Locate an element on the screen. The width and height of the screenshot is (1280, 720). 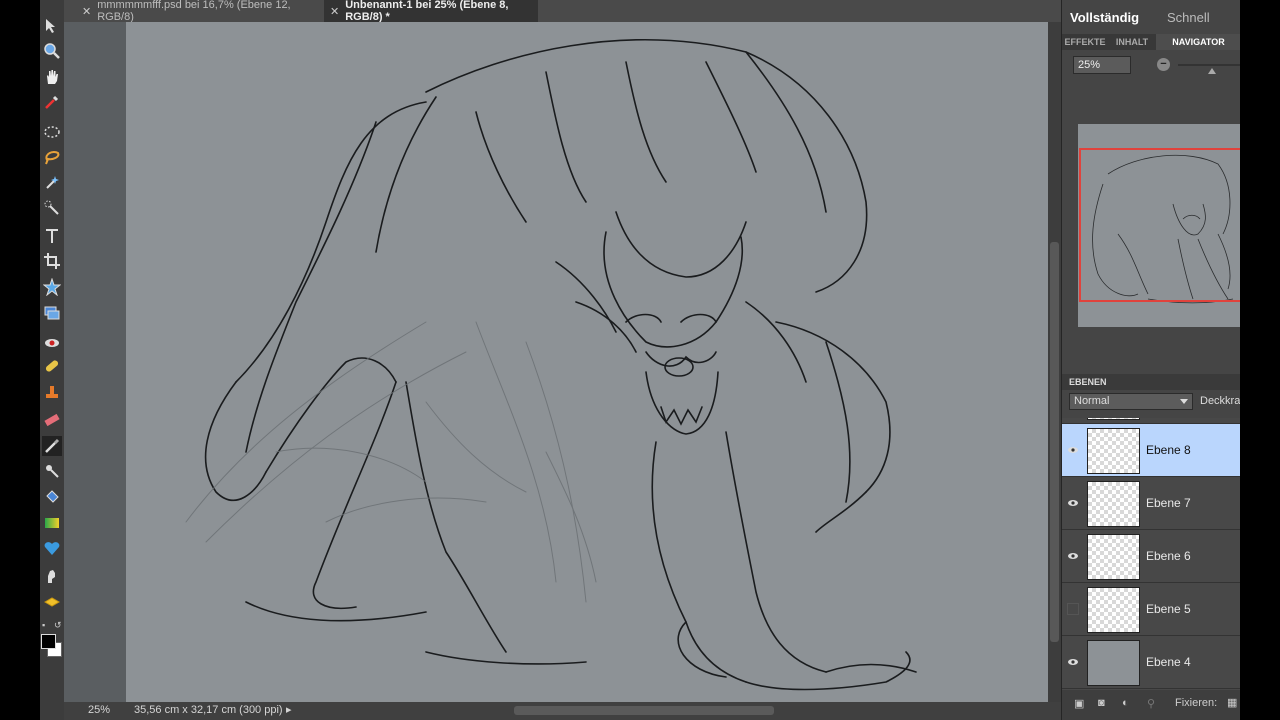
hand-icon is located at coordinates (52, 77).